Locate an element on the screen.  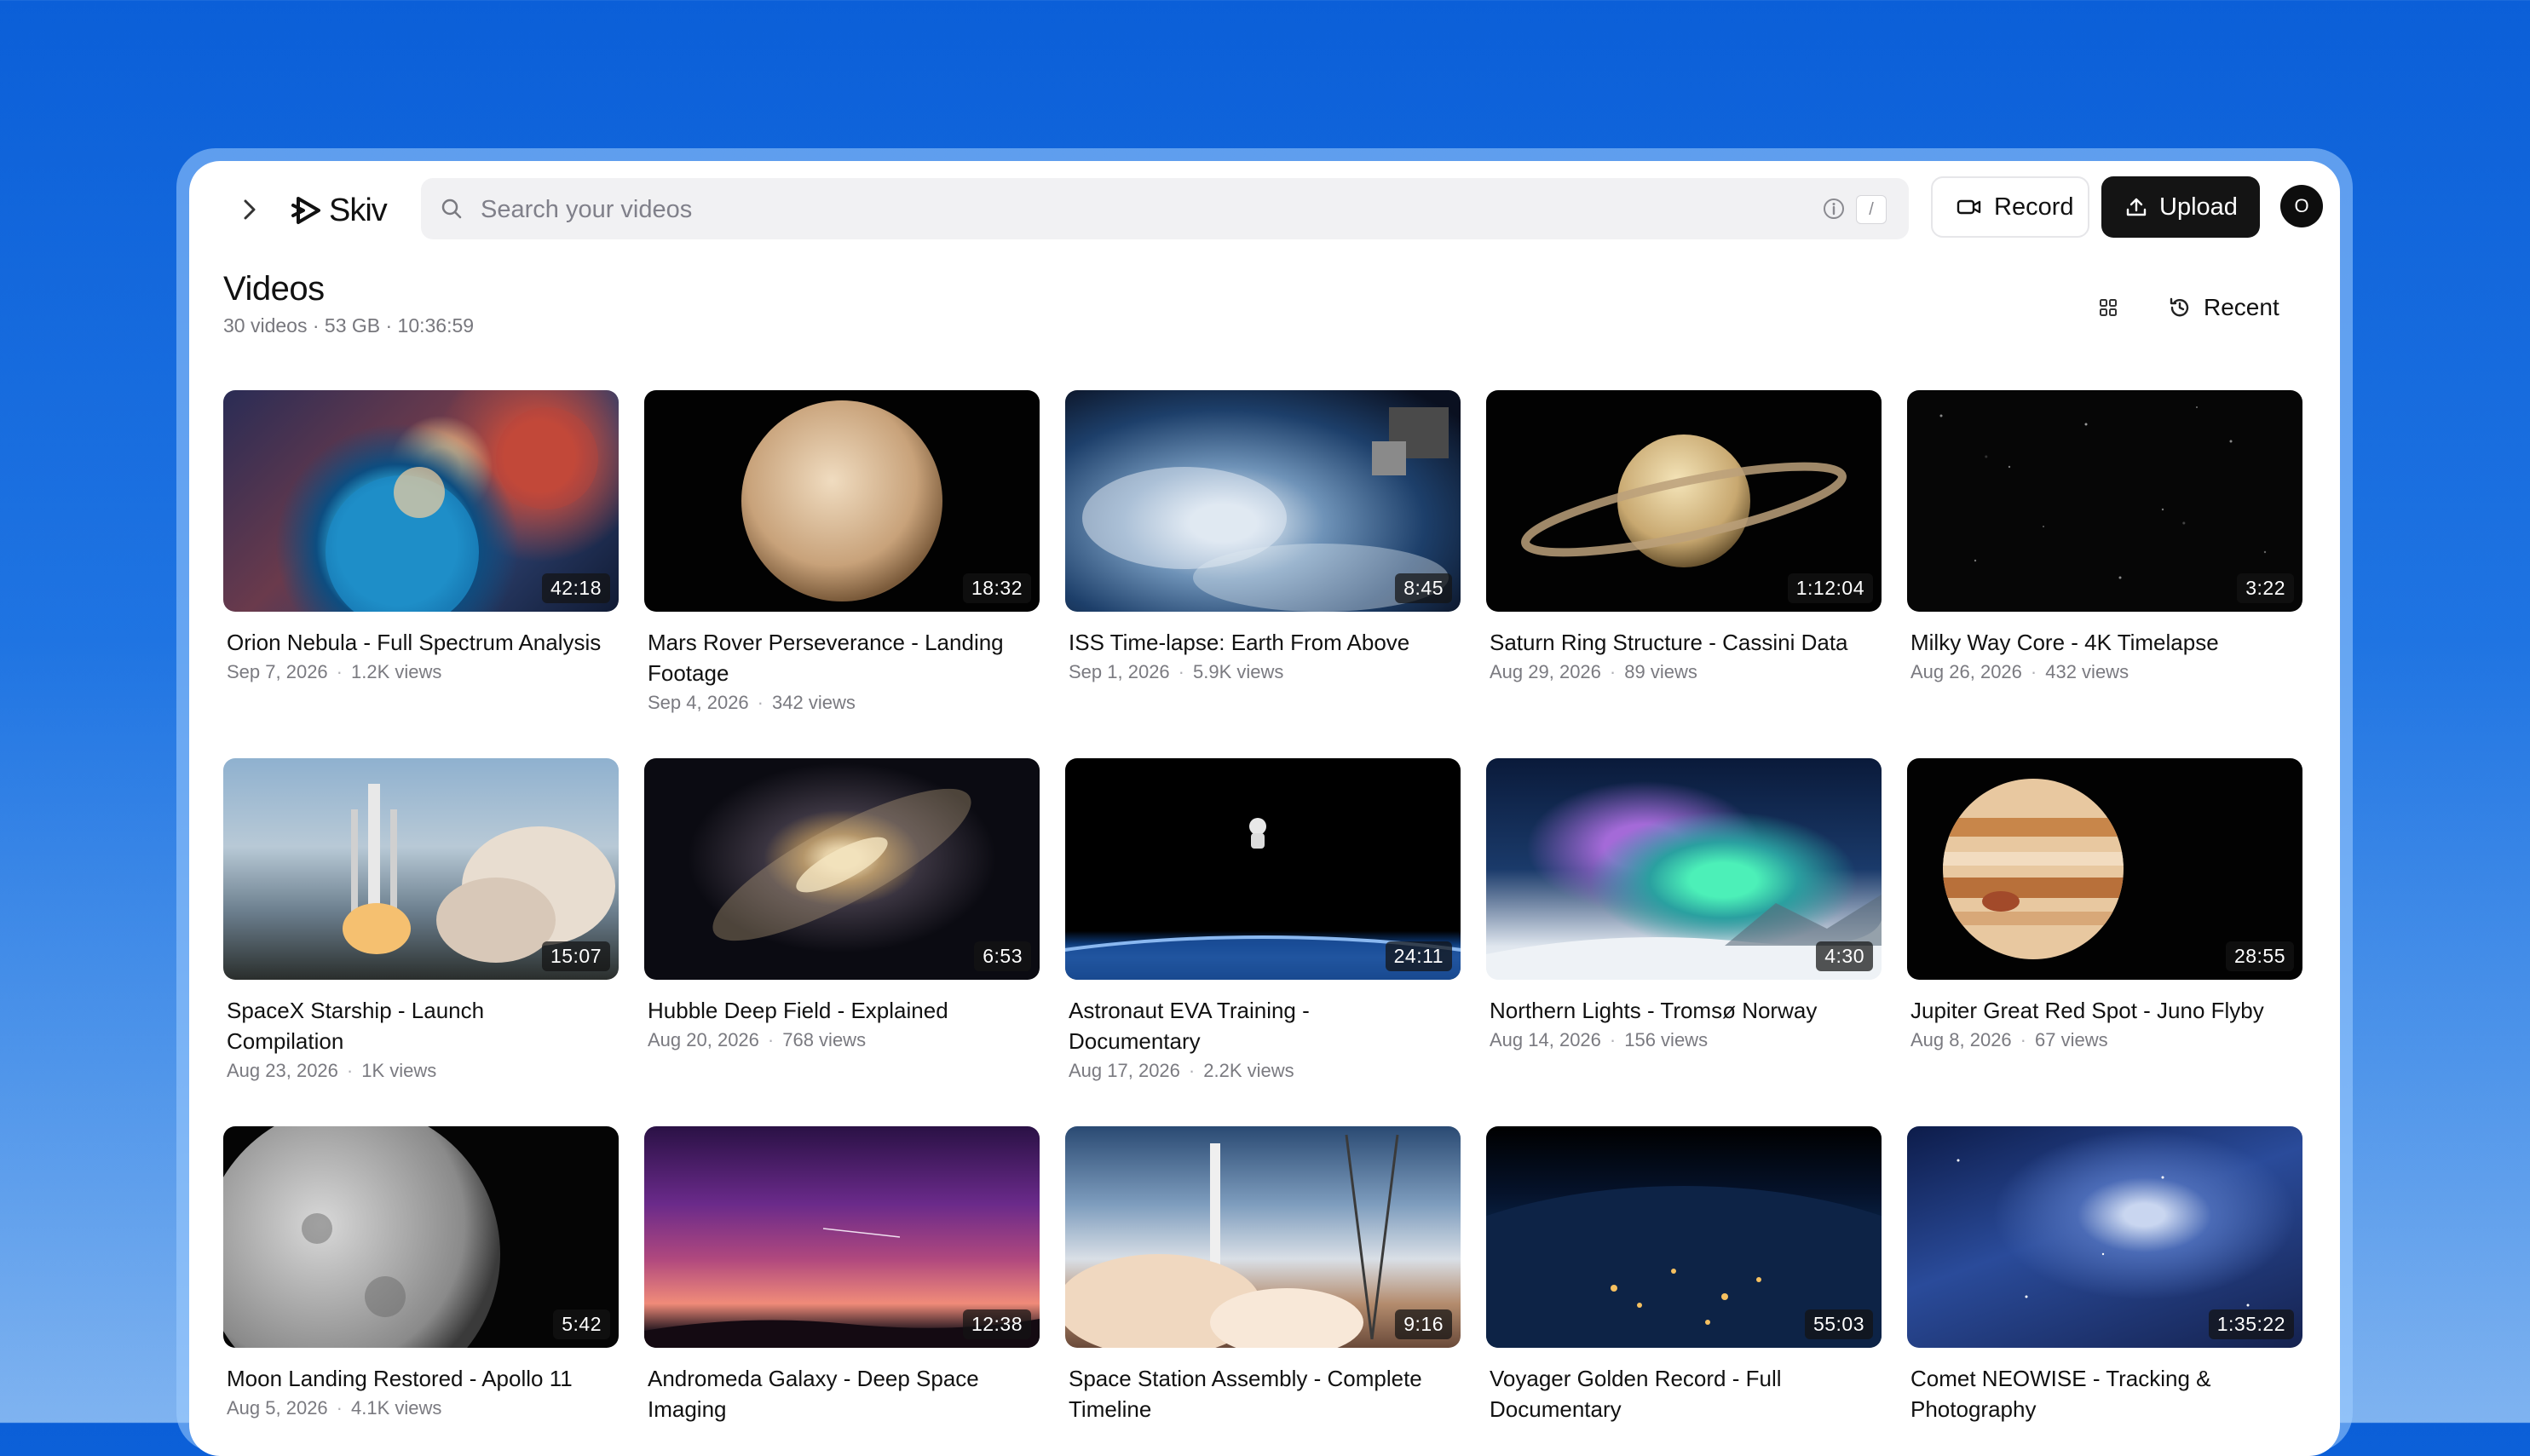
video-views: 2.2K views is located at coordinates (1248, 1070).